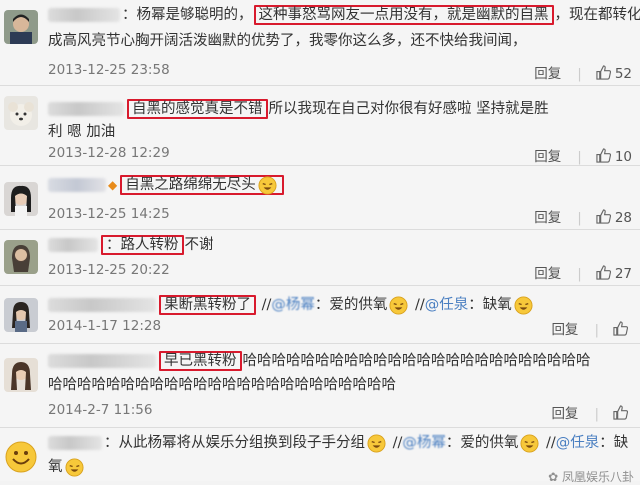  What do you see at coordinates (623, 218) in the screenshot?
I see `like-count: 28` at bounding box center [623, 218].